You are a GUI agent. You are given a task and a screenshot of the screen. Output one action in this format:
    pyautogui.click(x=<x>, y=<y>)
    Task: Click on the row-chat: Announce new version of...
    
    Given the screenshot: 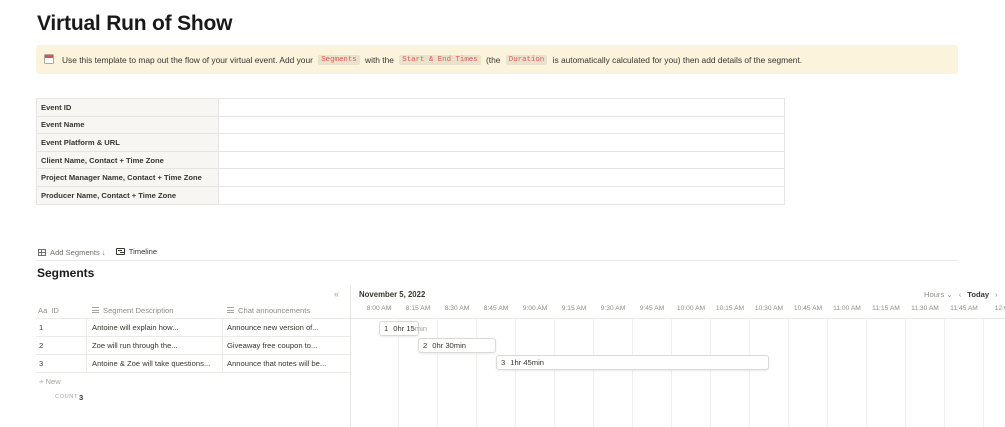 What is the action you would take?
    pyautogui.click(x=273, y=327)
    